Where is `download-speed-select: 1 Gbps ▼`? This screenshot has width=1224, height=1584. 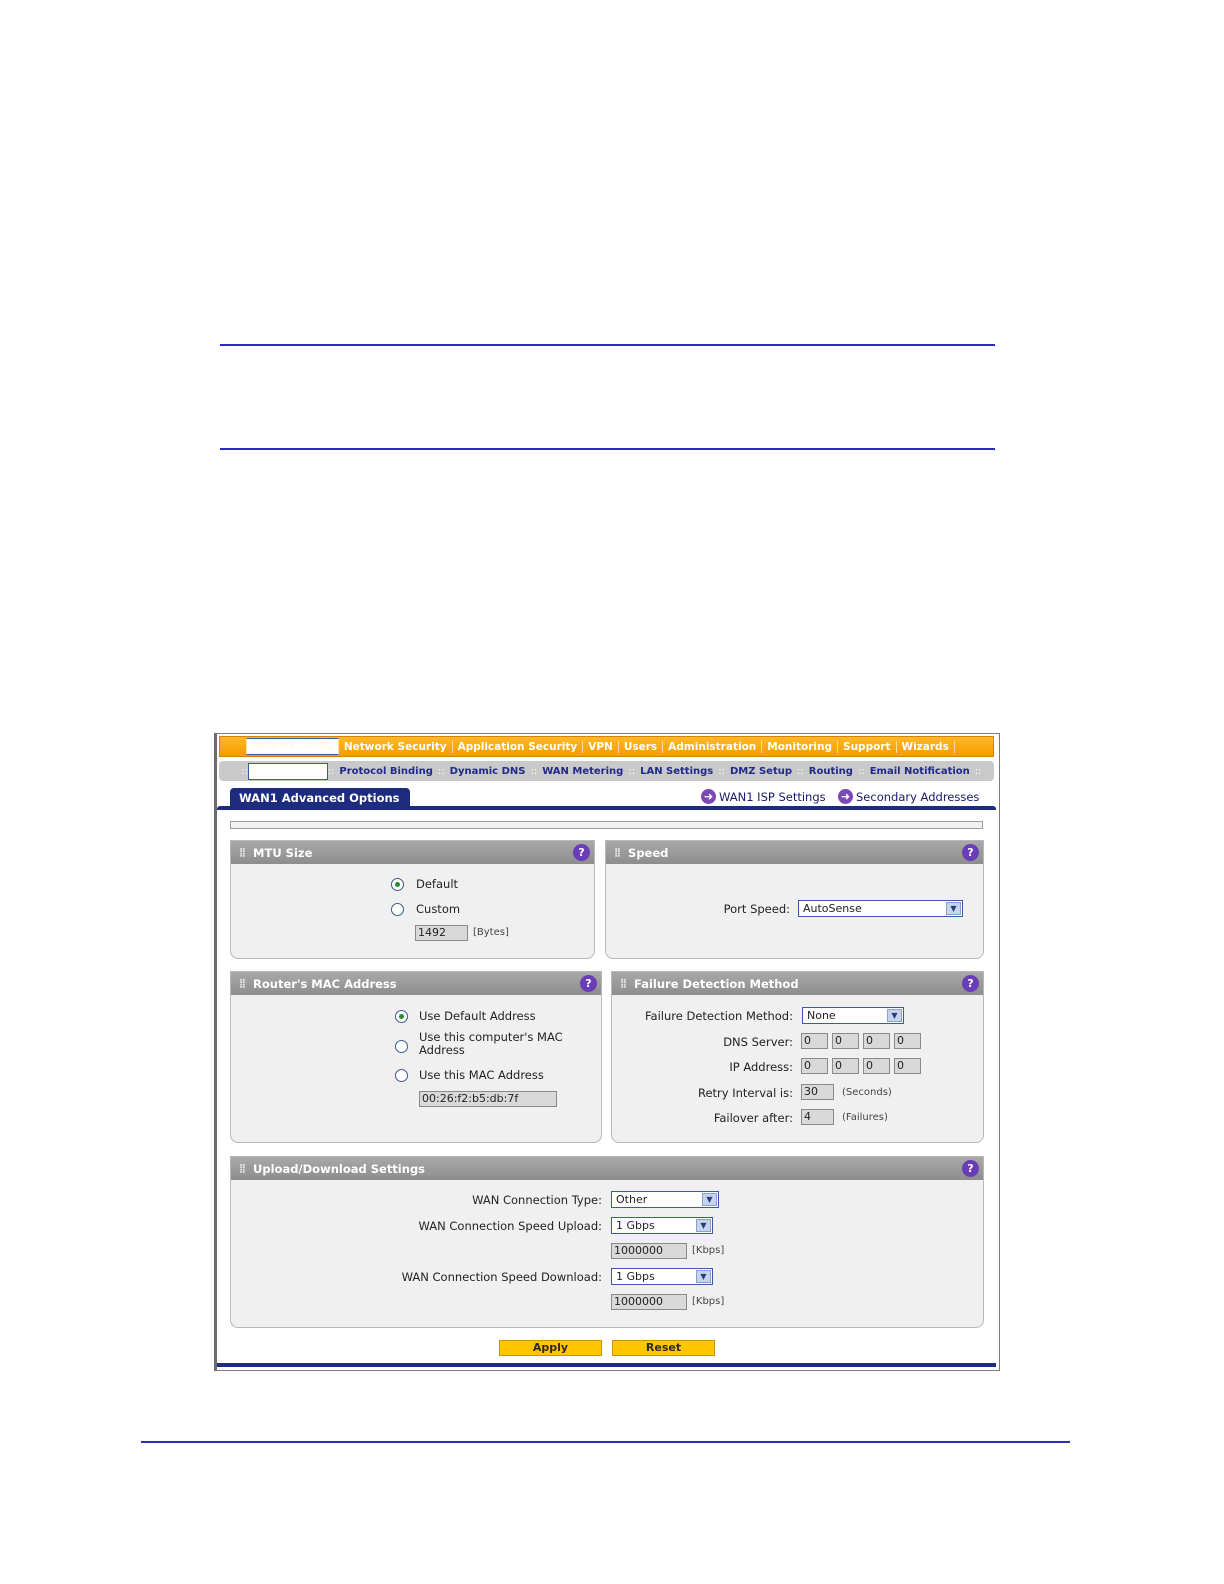 download-speed-select: 1 Gbps ▼ is located at coordinates (662, 1276).